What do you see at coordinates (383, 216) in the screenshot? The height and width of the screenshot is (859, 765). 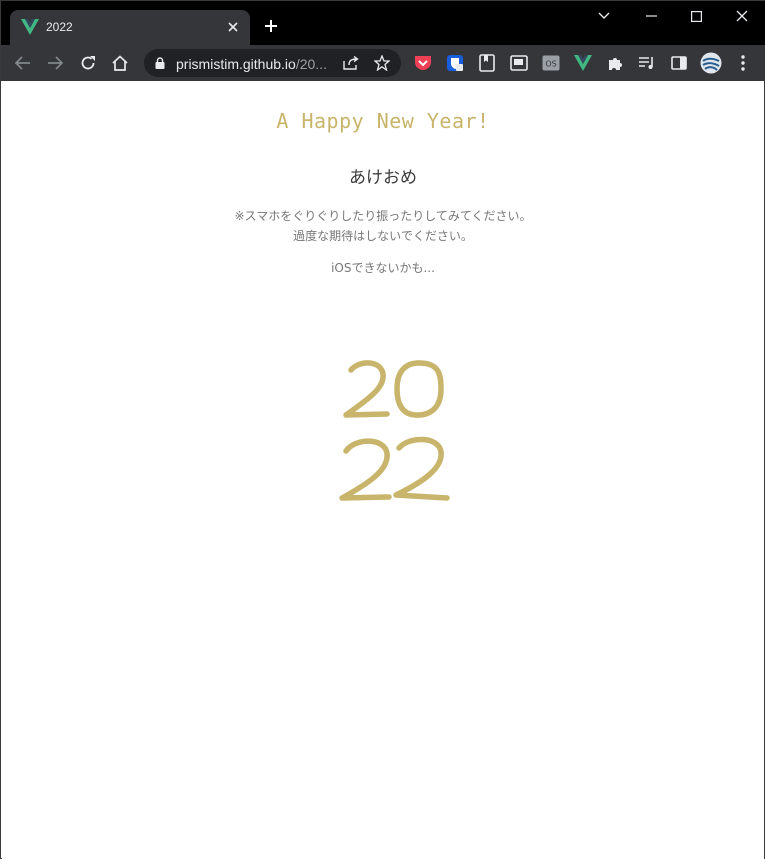 I see `instruction-text: ※スマホをぐりぐりしたり振ったりしてみてください。` at bounding box center [383, 216].